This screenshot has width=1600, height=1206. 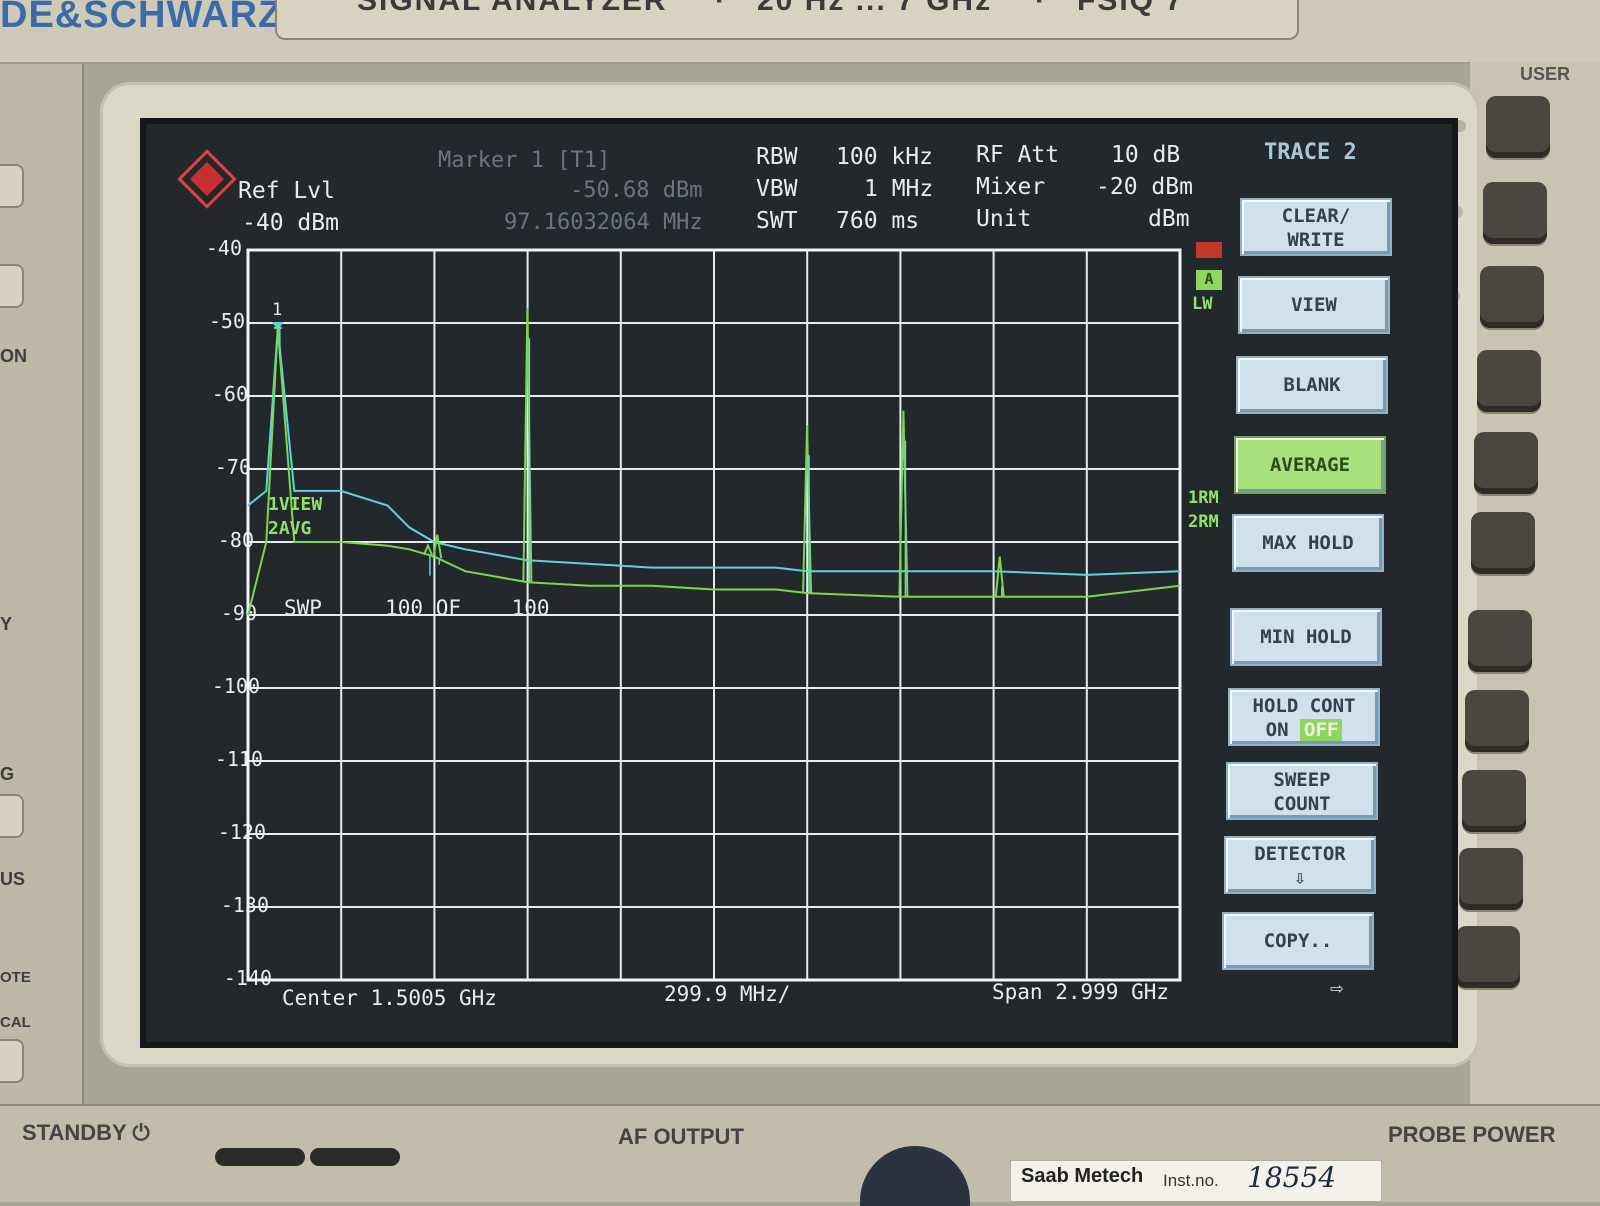 I want to click on softkey-label-line1: VIEW, so click(x=1314, y=305).